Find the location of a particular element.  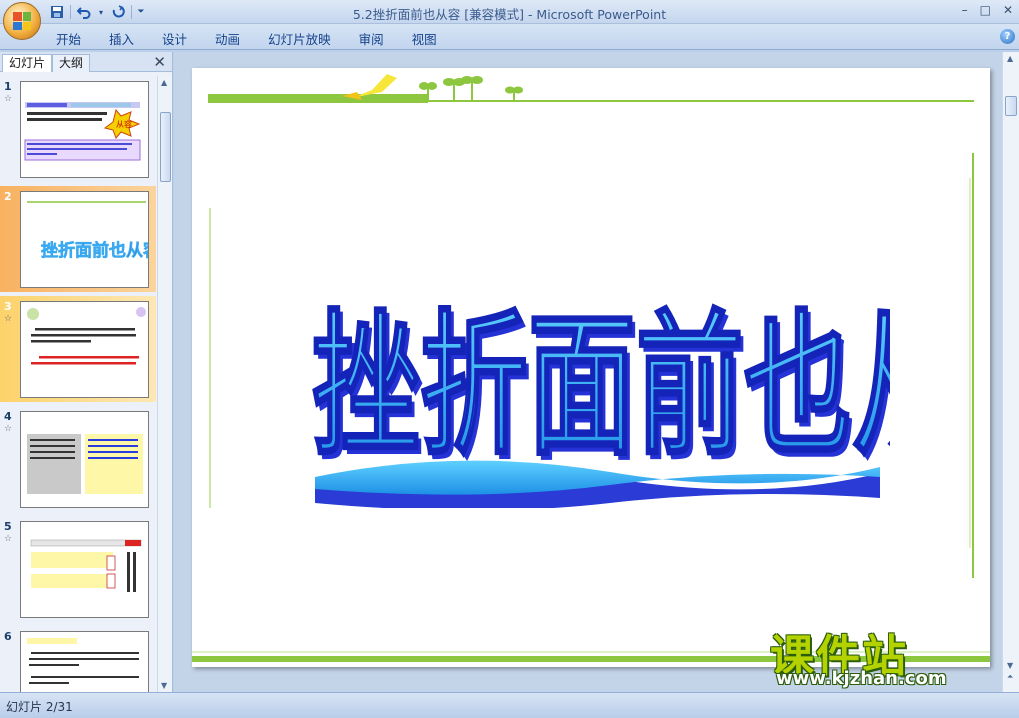

pane-tabs: 幻灯片 大纲 ✕ is located at coordinates (86, 62).